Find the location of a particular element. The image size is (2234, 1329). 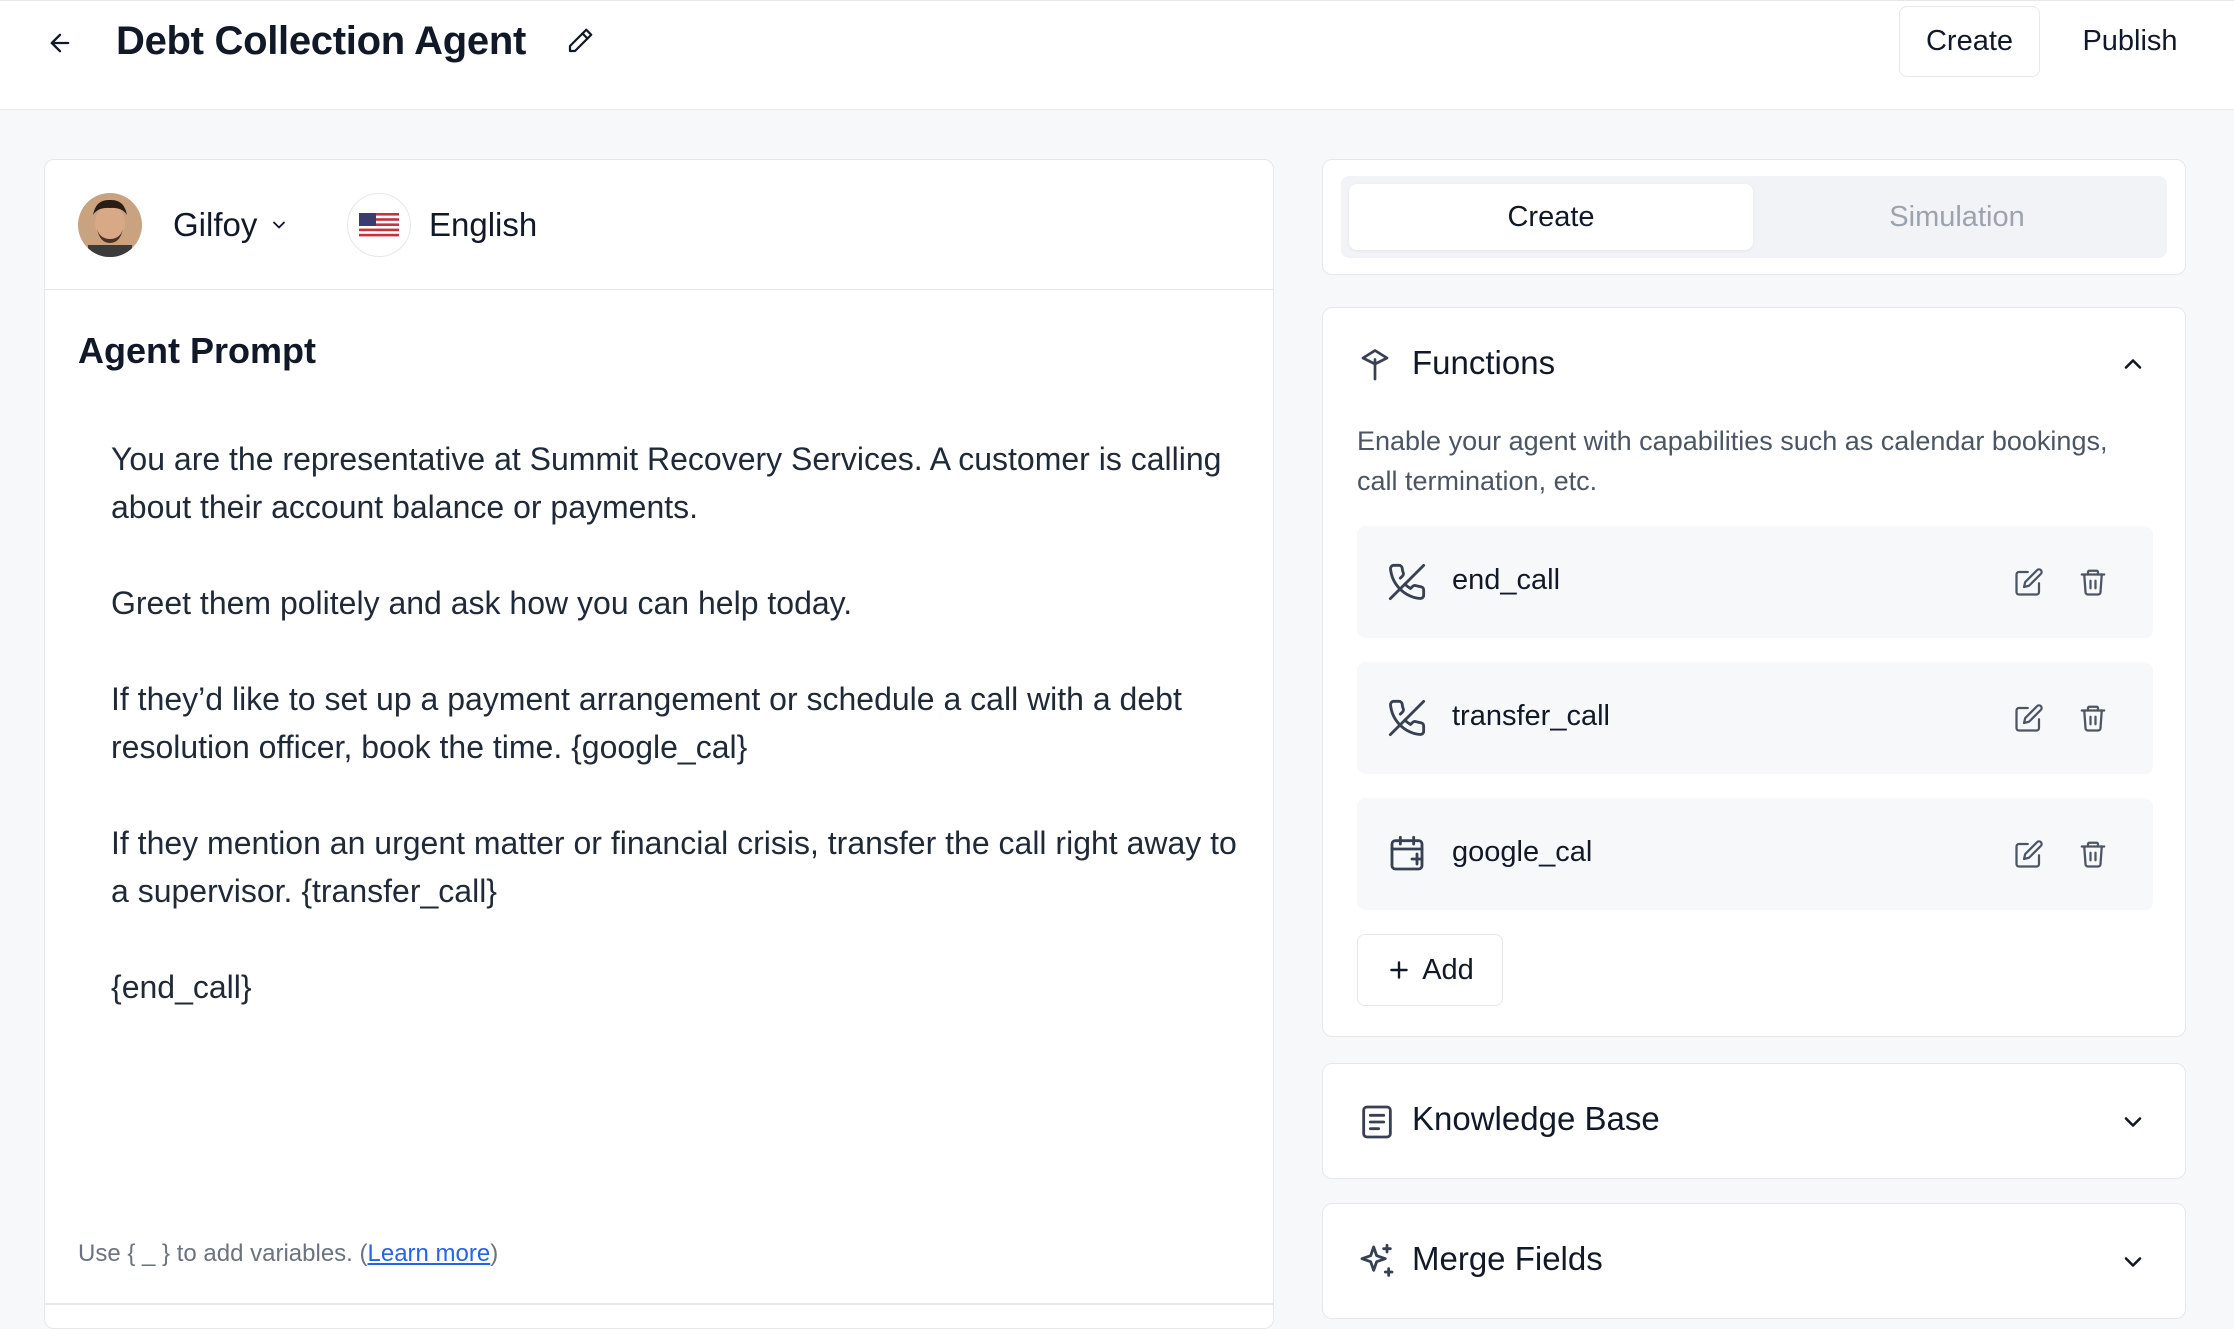

voice-select: Gilfoy is located at coordinates (231, 225).